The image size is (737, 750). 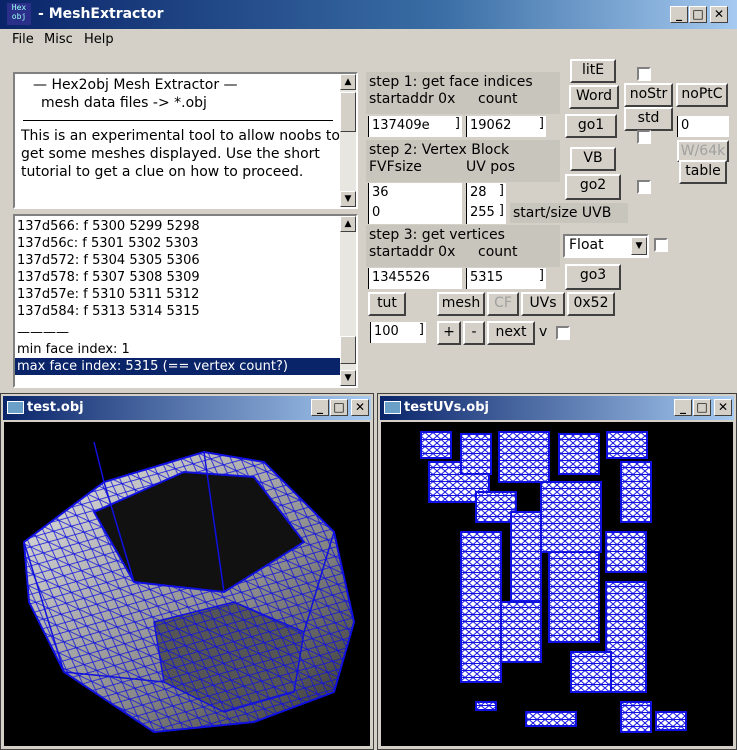 I want to click on right-value-input: 0, so click(x=703, y=126).